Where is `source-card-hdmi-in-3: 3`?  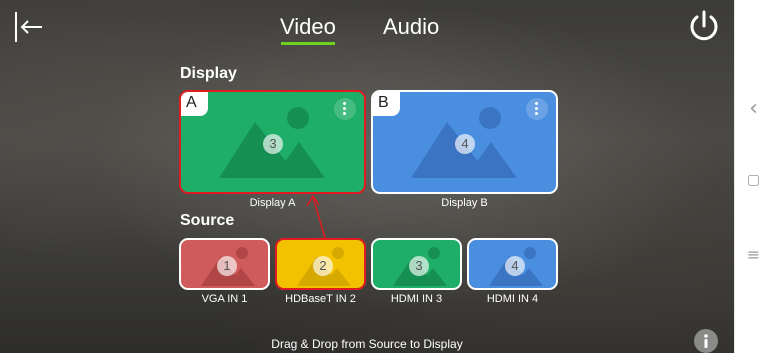
source-card-hdmi-in-3: 3 is located at coordinates (416, 264).